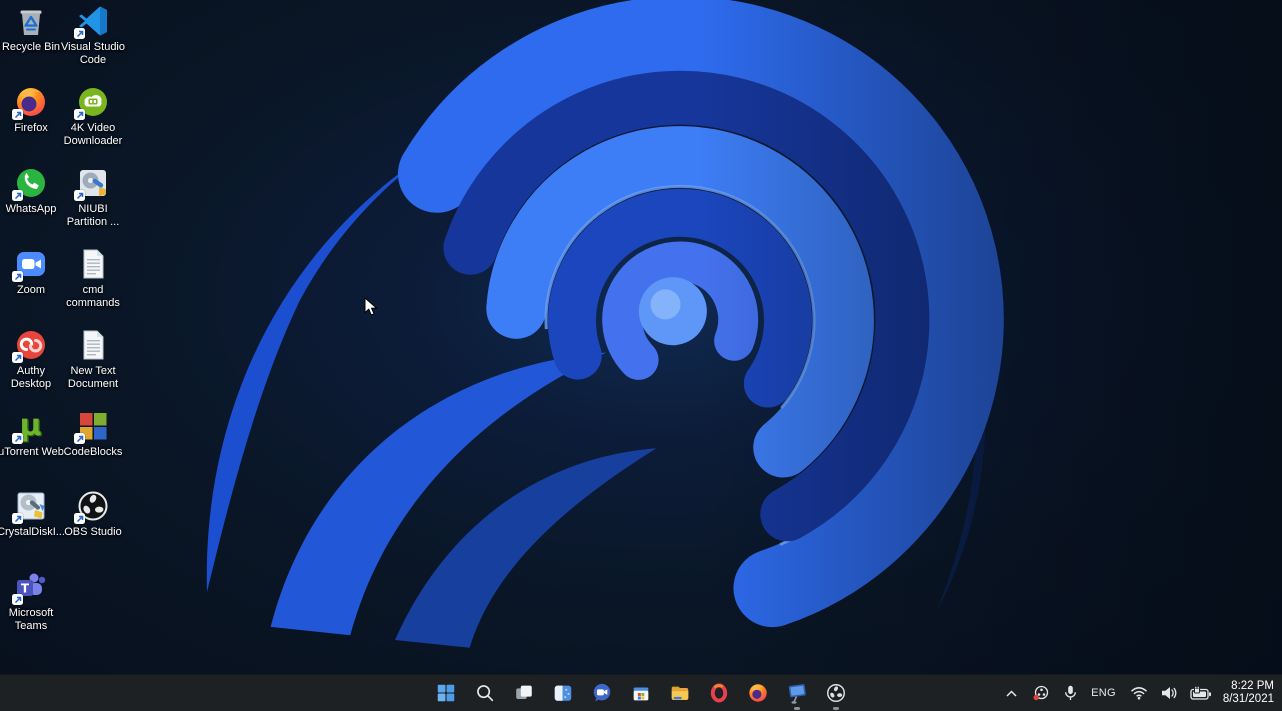 This screenshot has height=711, width=1282. I want to click on desktop-icon-whatsapp: WhatsApp, so click(33, 191).